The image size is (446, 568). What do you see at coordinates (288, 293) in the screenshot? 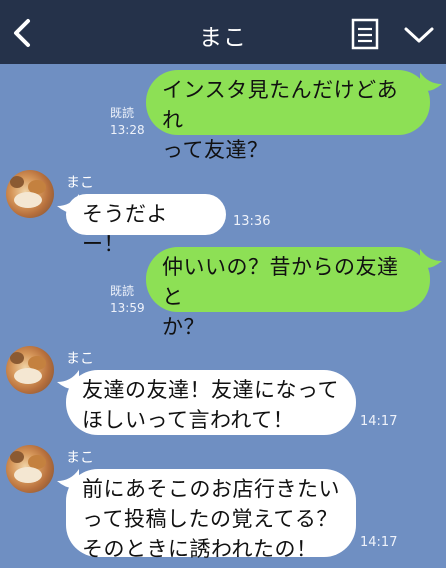
I see `outgoing-message-bubble: 仲いいの？昔からの友達と か？` at bounding box center [288, 293].